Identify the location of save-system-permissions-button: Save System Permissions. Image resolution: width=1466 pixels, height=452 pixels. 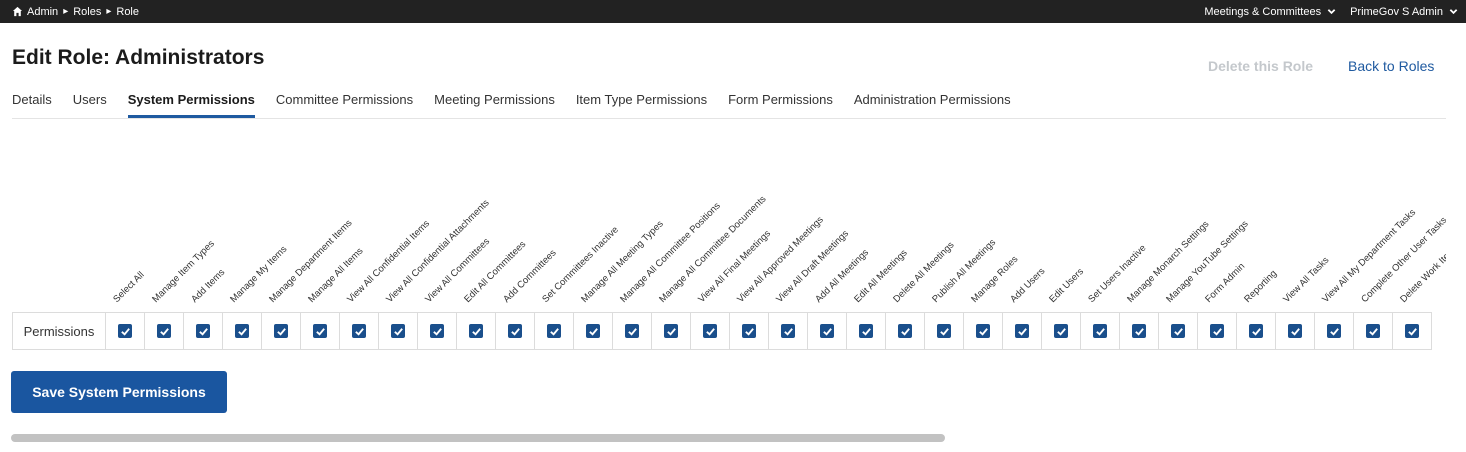
(119, 392).